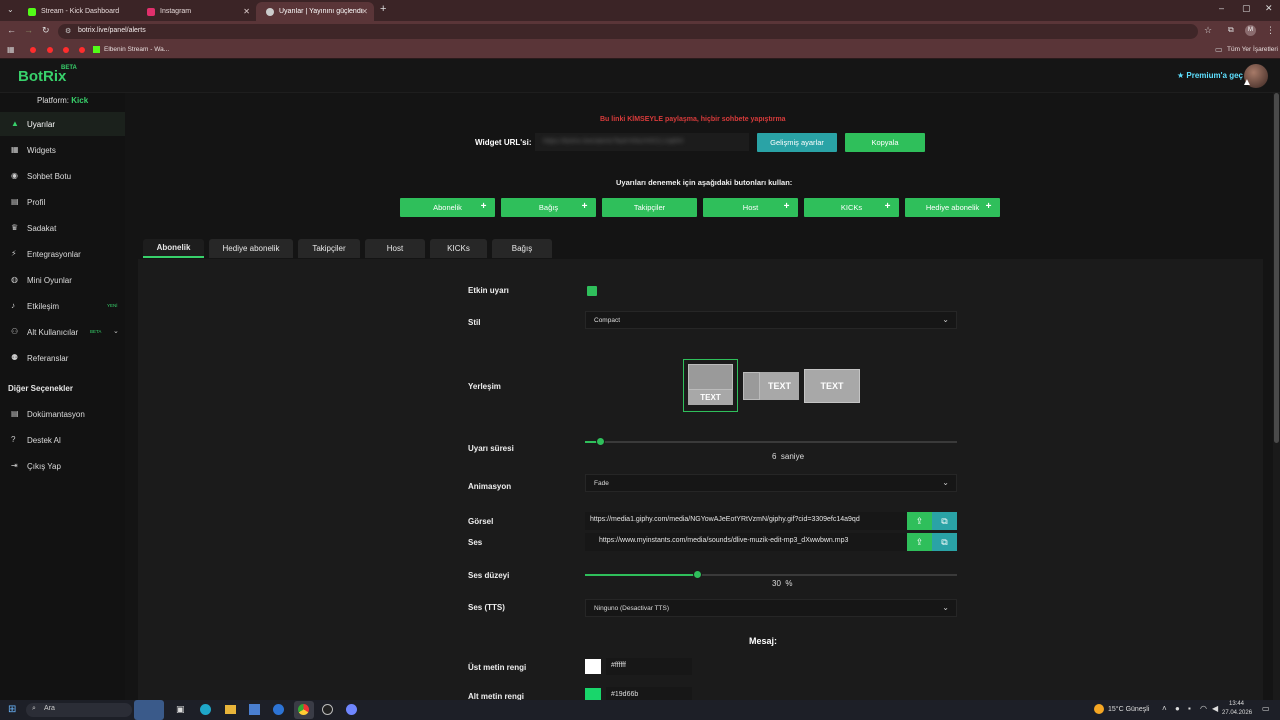 This screenshot has height=720, width=1280. I want to click on search-icon: ⌕, so click(34, 708).